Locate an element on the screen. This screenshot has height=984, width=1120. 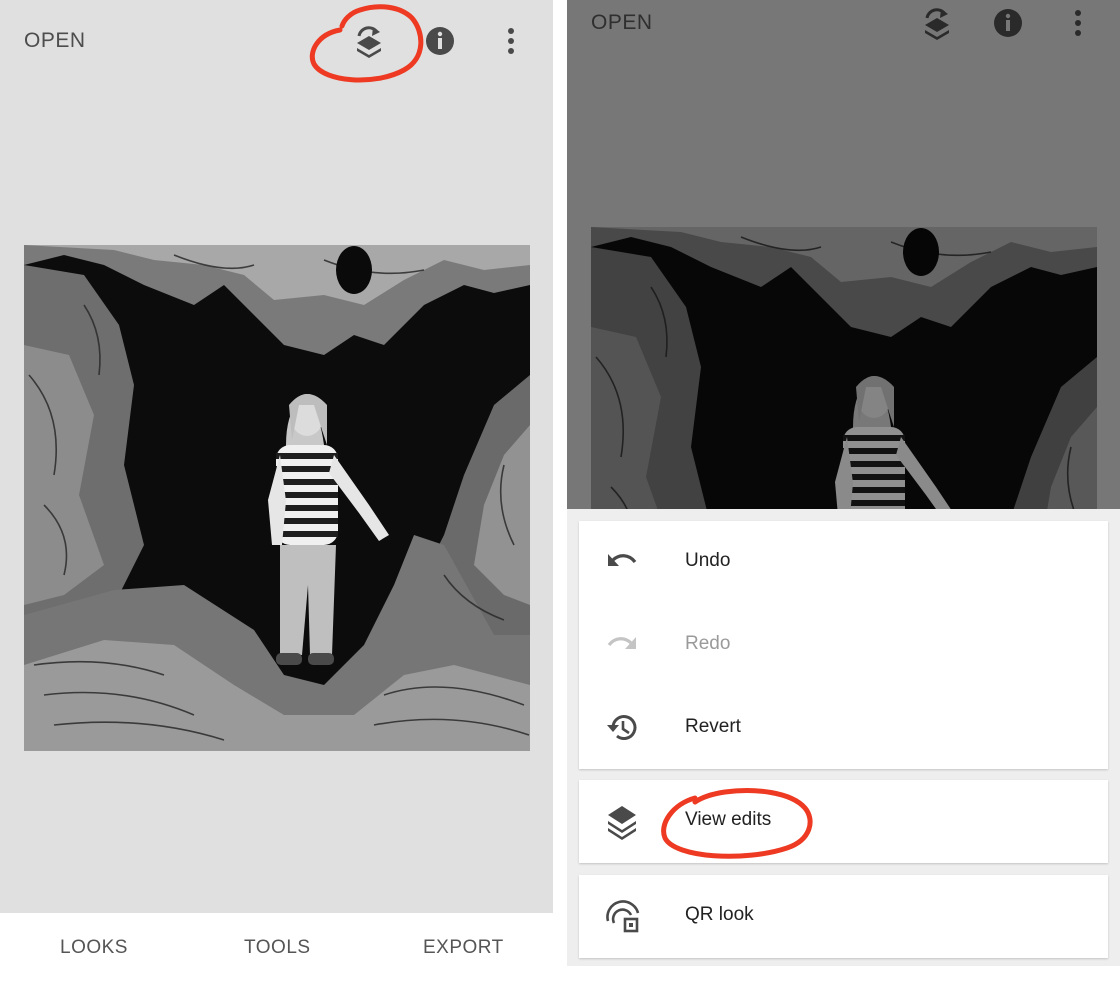
redo-label: Redo is located at coordinates (708, 643).